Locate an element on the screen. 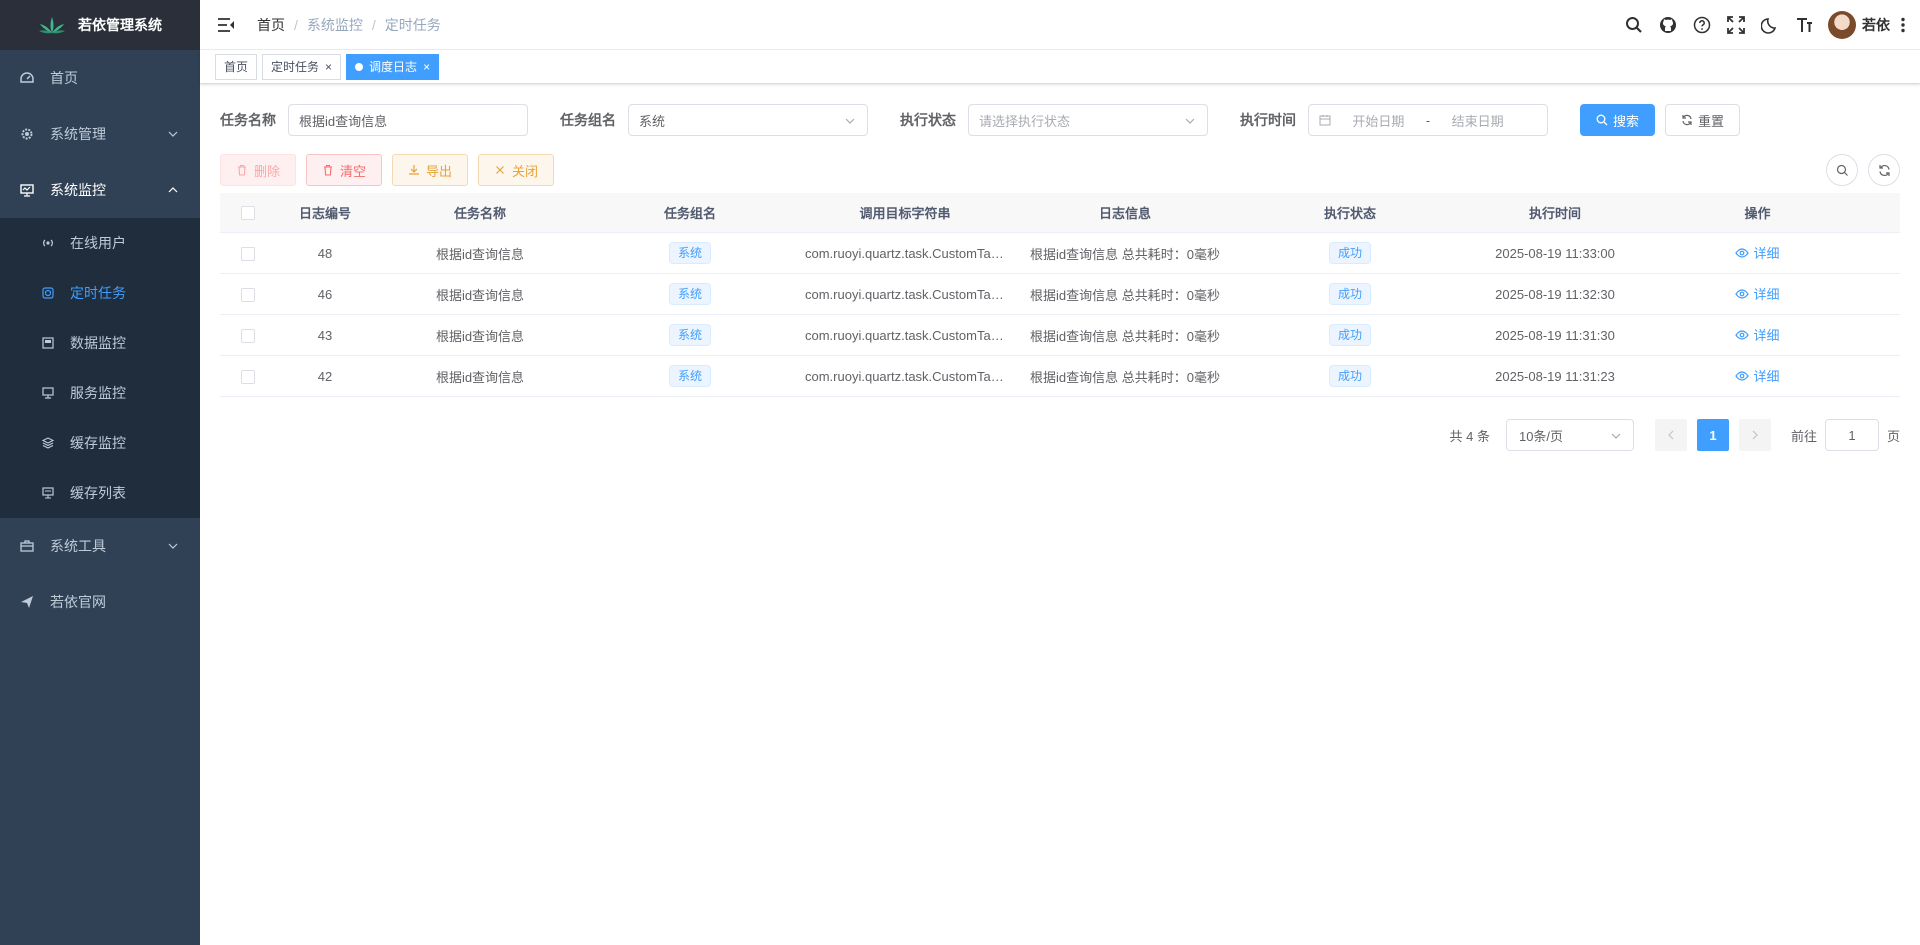 This screenshot has width=1920, height=945. toggle-search-button is located at coordinates (1842, 170).